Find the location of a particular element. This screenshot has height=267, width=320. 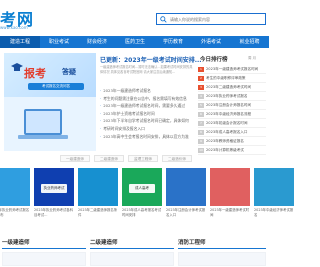

ranking-item: 10 2023年计算机等级考试 is located at coordinates (232, 150).